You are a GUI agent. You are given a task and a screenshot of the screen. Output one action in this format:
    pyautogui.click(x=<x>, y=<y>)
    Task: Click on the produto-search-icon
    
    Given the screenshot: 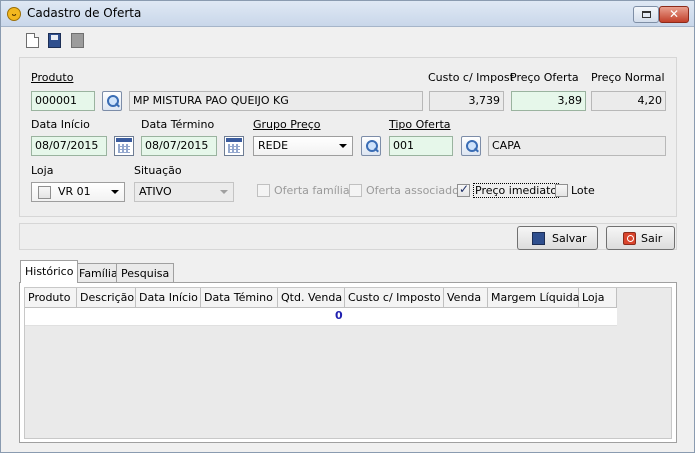 What is the action you would take?
    pyautogui.click(x=112, y=101)
    